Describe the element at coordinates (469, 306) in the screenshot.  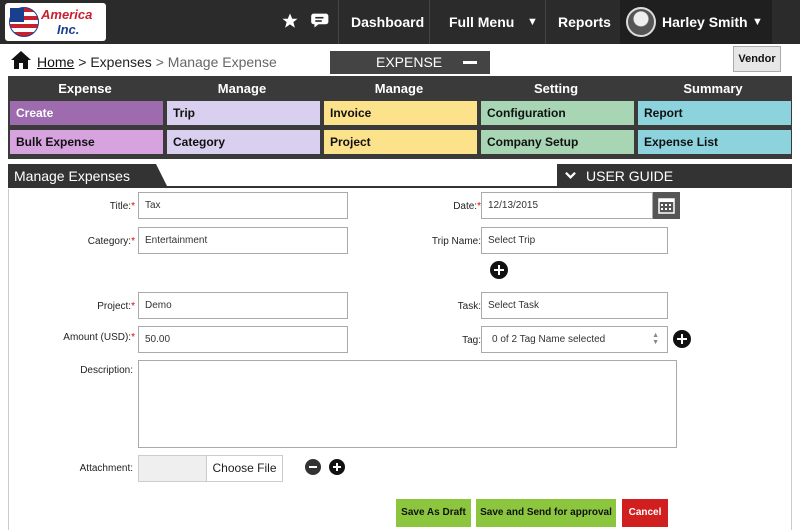
I see `task-label: Task:` at that location.